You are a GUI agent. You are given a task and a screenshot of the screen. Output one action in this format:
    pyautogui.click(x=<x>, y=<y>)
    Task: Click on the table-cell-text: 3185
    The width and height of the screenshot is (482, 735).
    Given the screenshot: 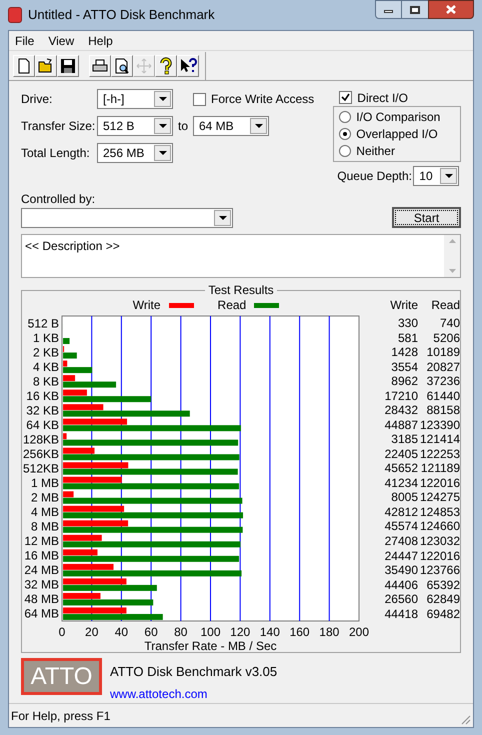 What is the action you would take?
    pyautogui.click(x=404, y=439)
    